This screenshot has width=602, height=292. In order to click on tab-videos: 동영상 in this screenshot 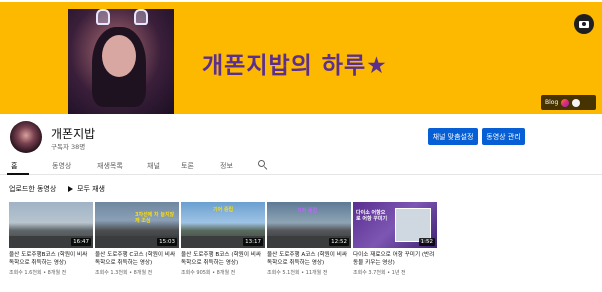, I will do `click(61, 166)`.